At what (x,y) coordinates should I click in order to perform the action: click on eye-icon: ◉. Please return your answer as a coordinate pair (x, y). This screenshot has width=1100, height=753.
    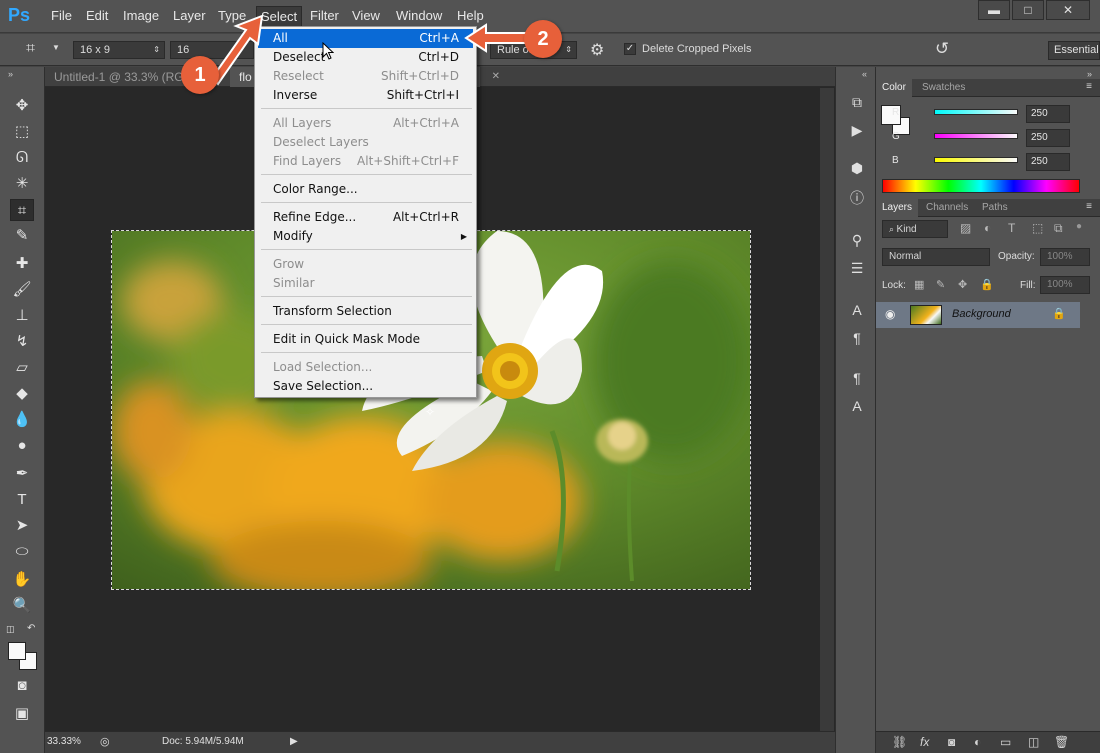
    Looking at the image, I should click on (890, 314).